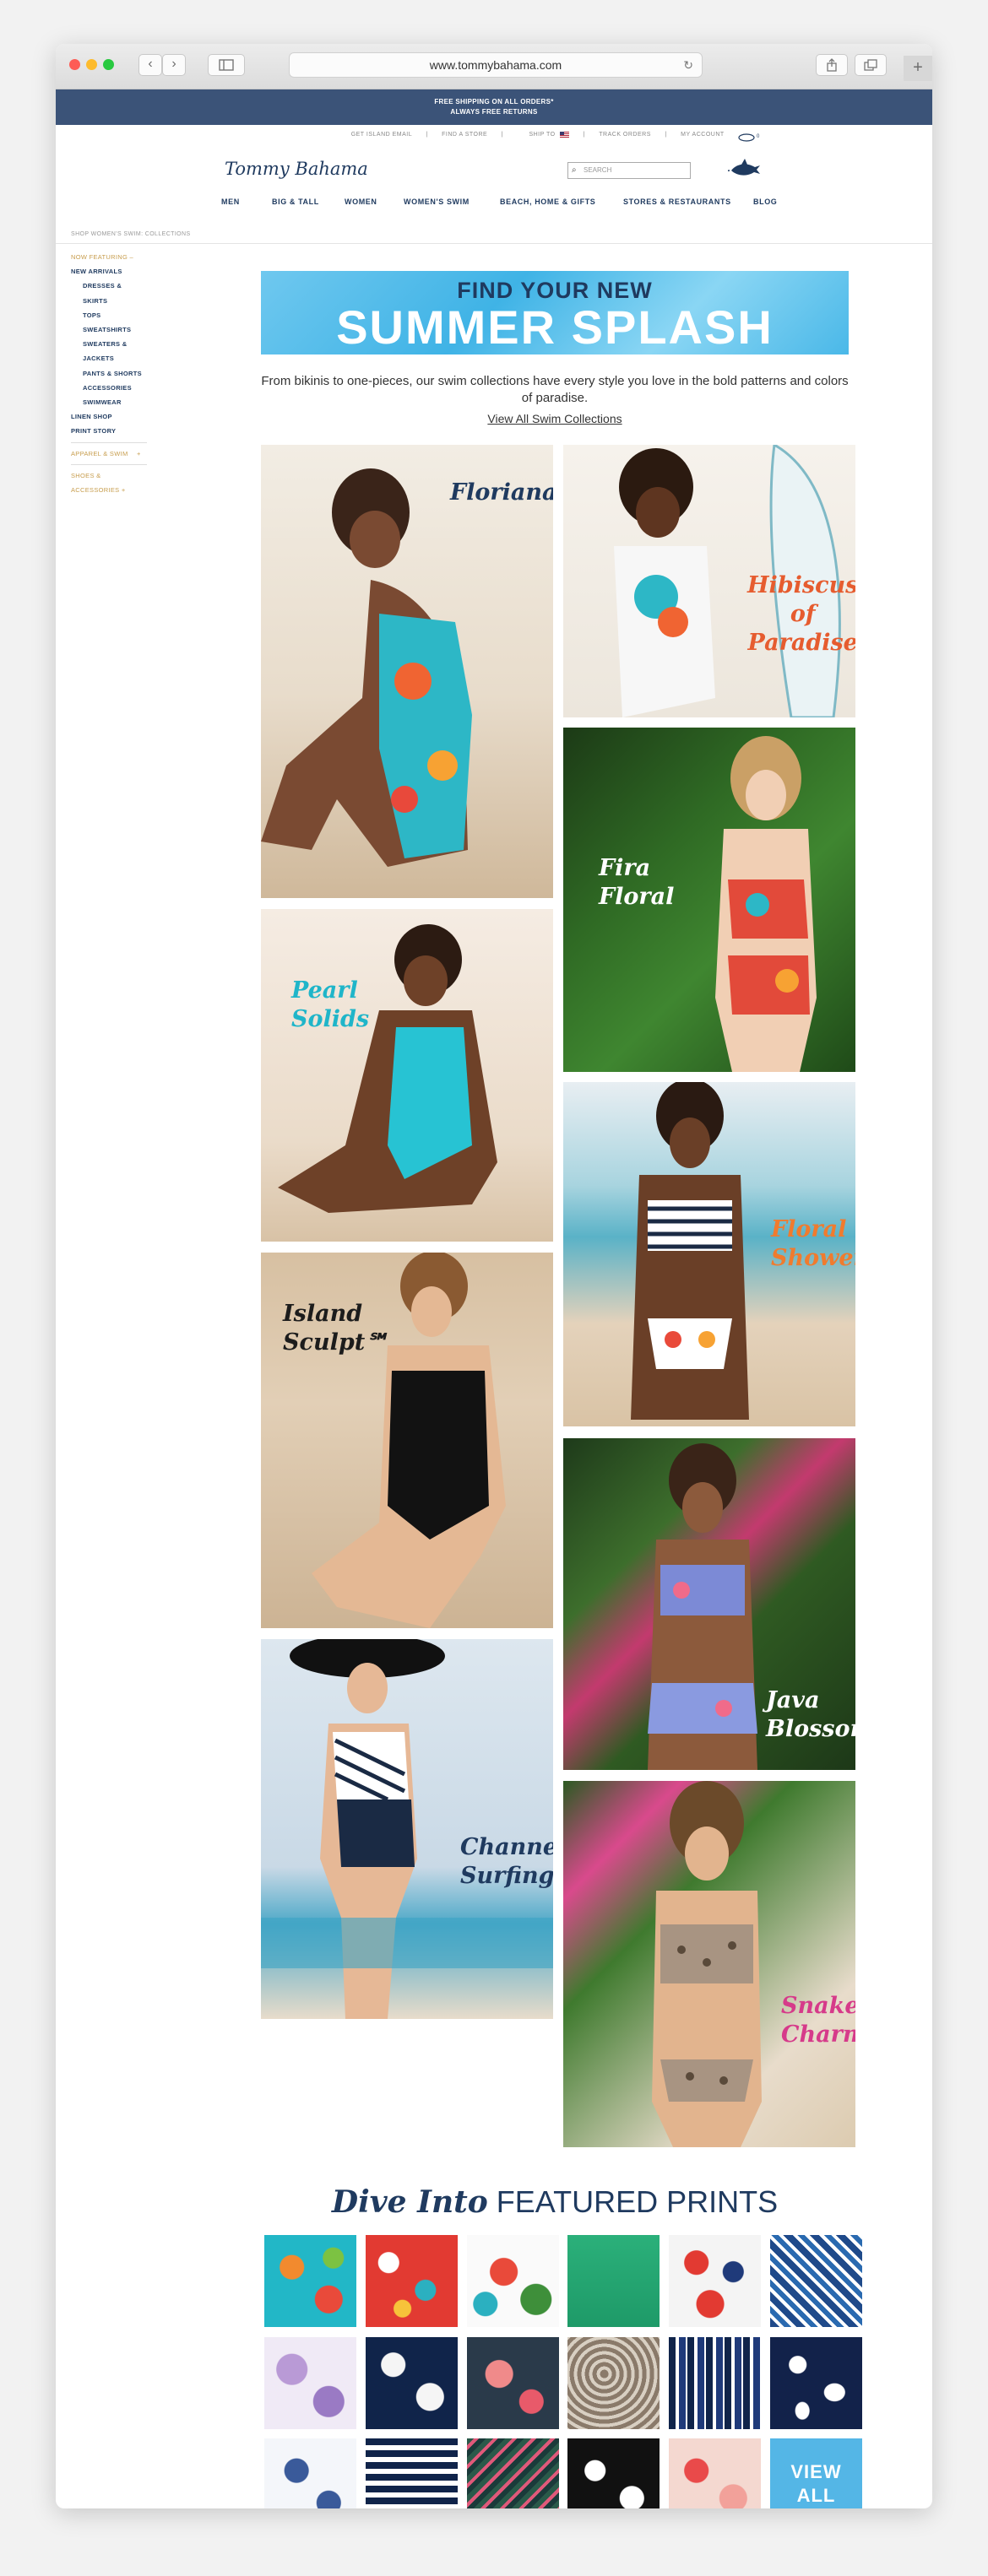 This screenshot has width=988, height=2576. Describe the element at coordinates (109, 388) in the screenshot. I see `sidebar-item-accessories: ACCESSORIES` at that location.